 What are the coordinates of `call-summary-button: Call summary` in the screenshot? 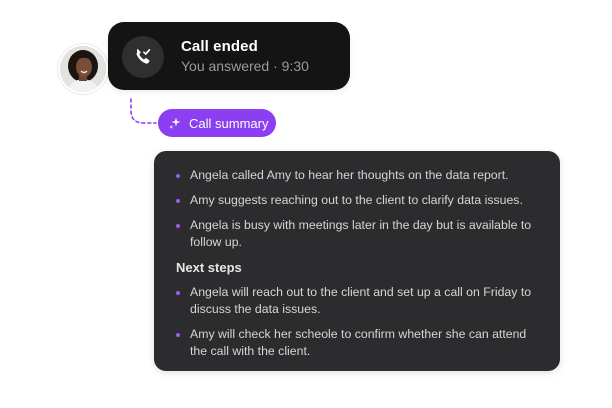 It's located at (217, 123).